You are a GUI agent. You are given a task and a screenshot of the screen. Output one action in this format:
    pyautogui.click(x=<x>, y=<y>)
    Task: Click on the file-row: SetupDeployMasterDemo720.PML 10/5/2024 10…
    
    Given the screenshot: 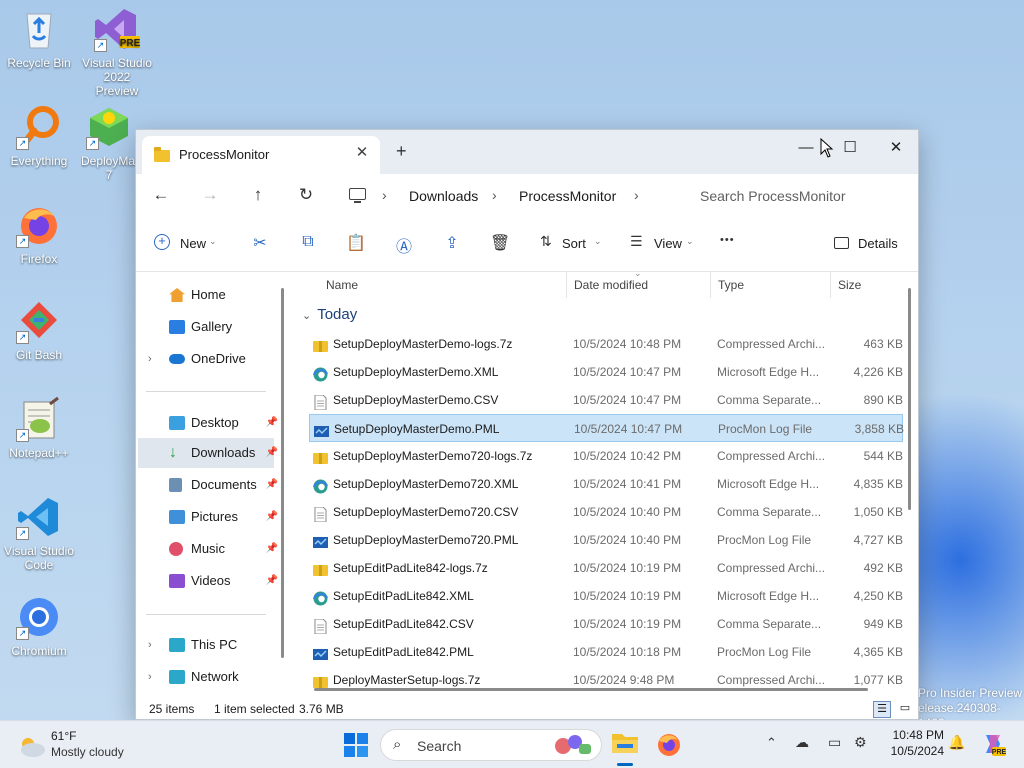 What is the action you would take?
    pyautogui.click(x=606, y=540)
    